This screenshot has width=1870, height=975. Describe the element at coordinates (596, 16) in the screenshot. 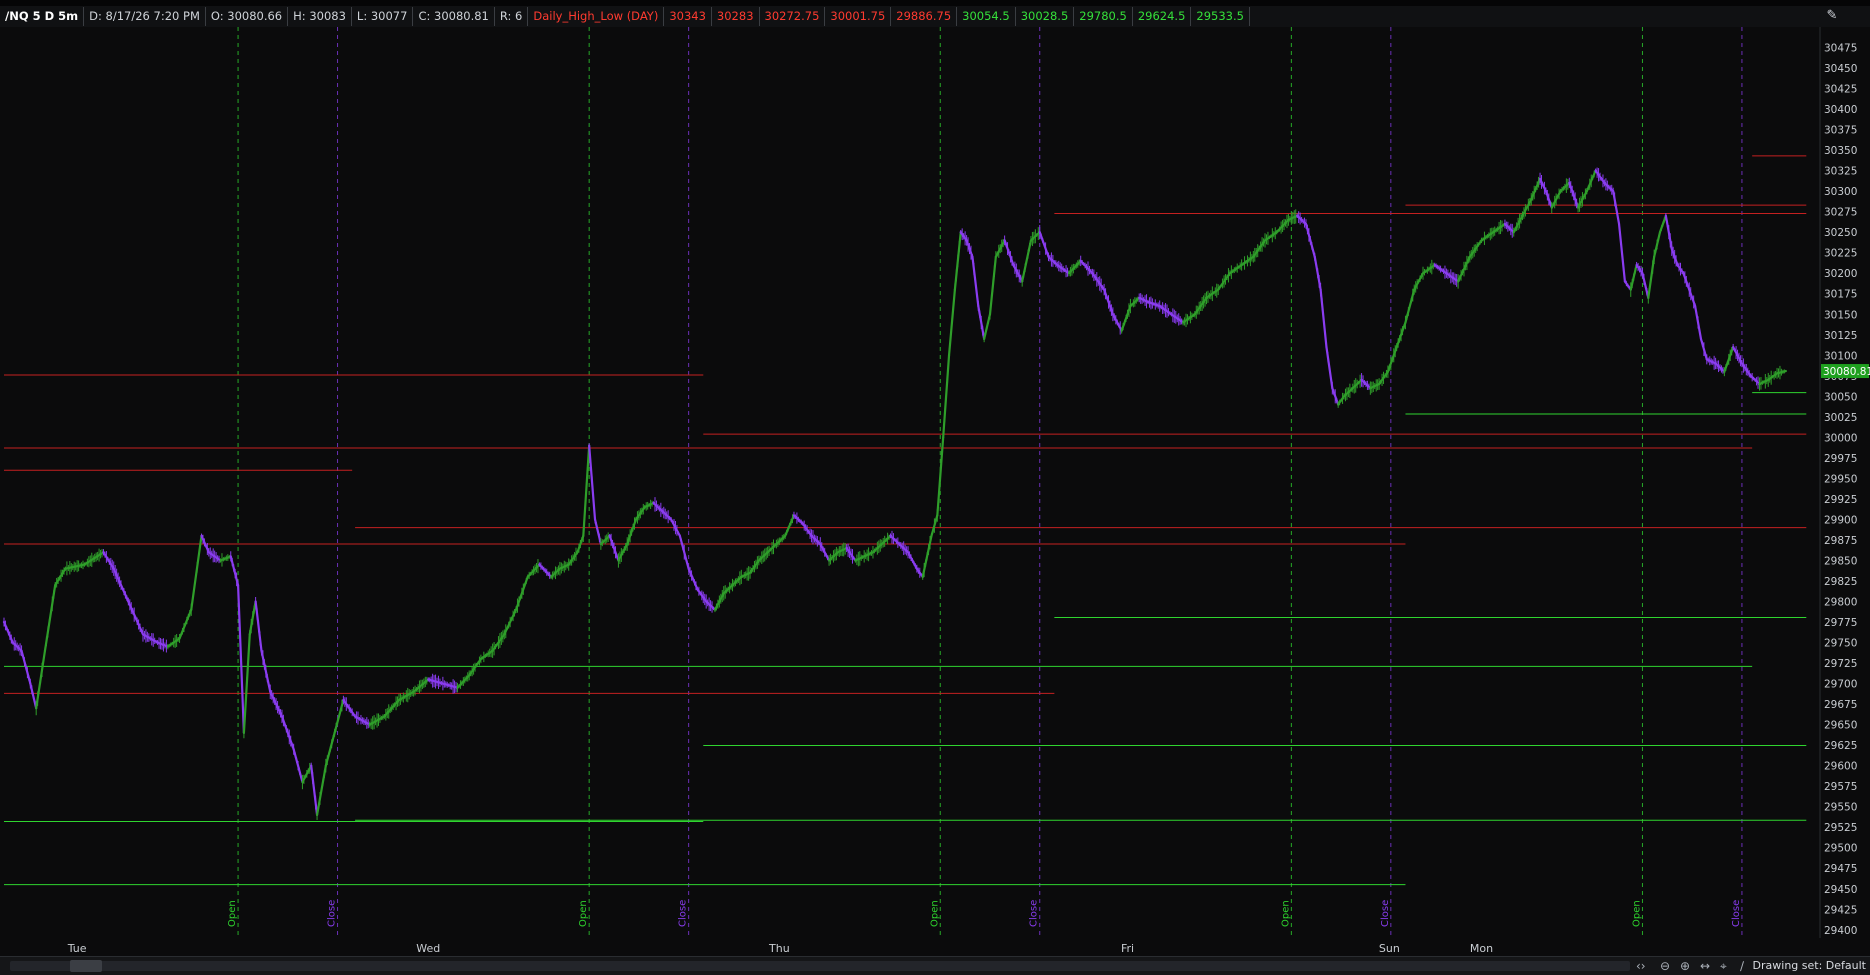

I see `indicator-name: Daily_High_Low (DAY)` at that location.